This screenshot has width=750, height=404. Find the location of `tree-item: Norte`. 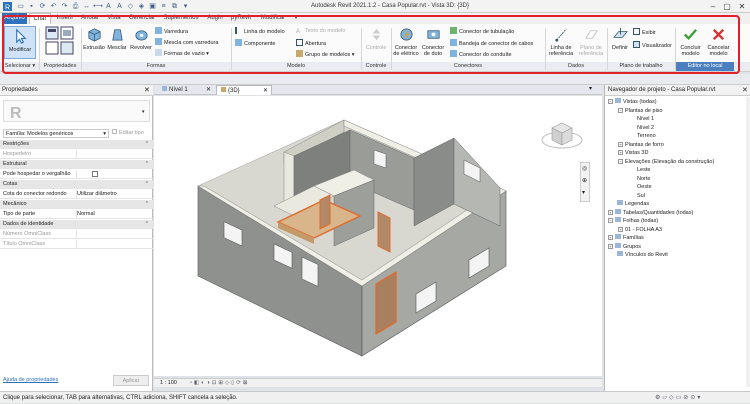

tree-item: Norte is located at coordinates (639, 179).